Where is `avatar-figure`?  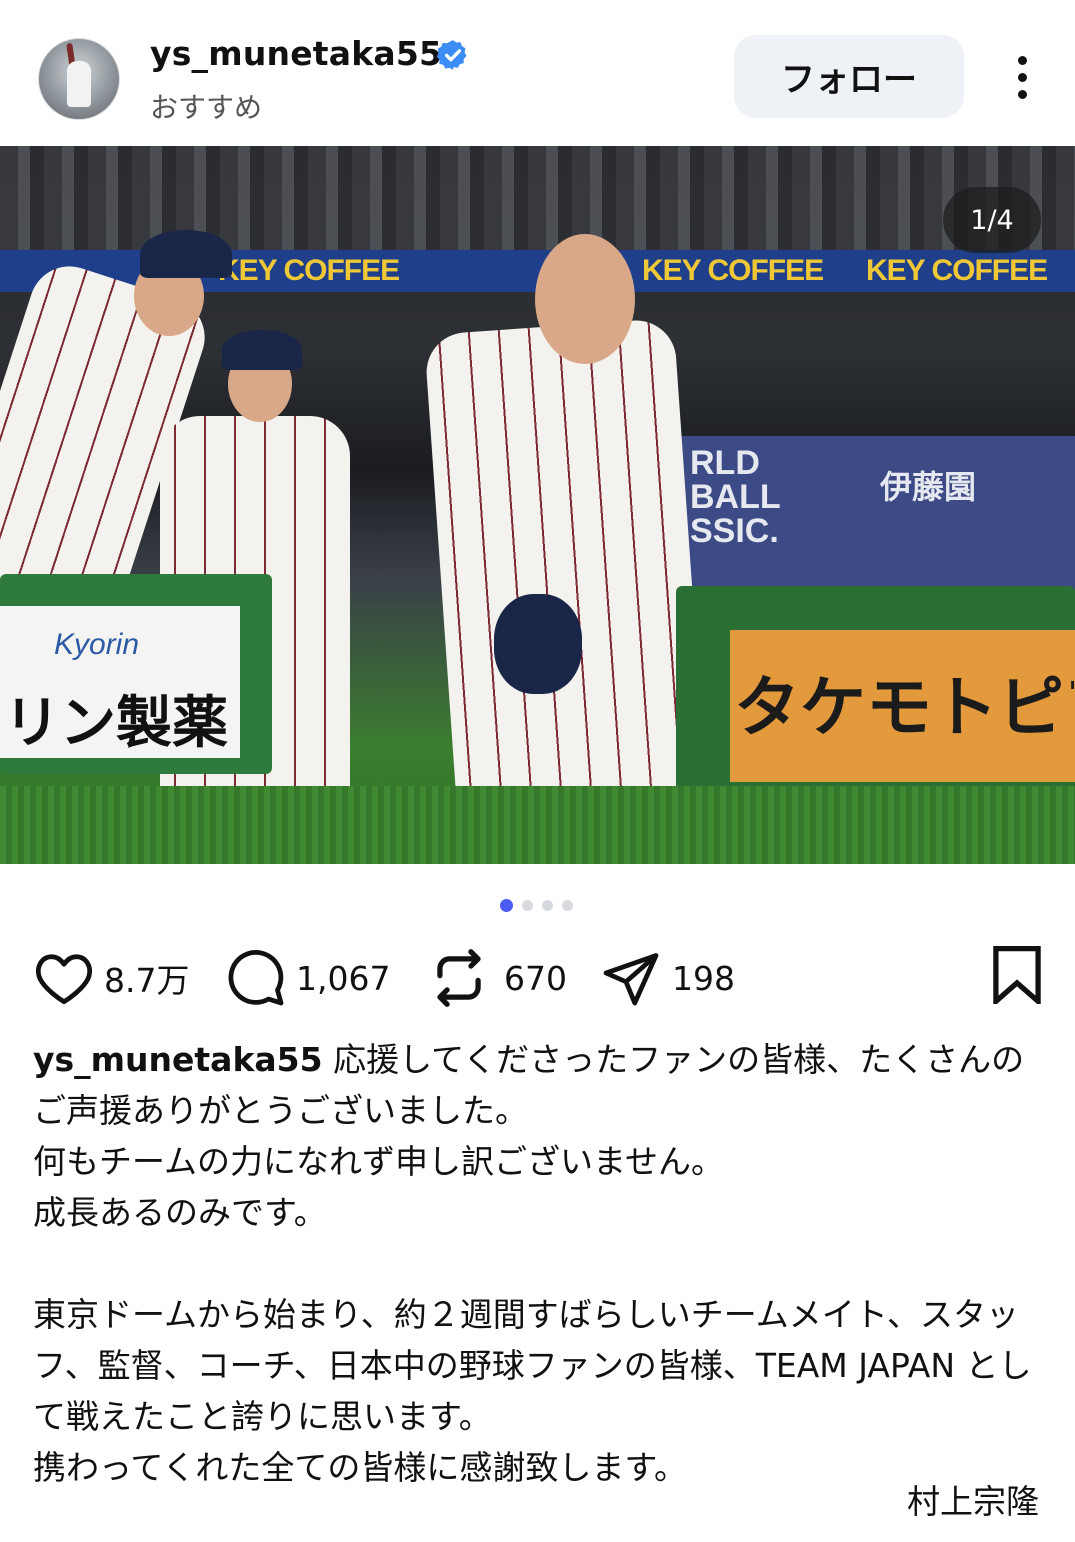 avatar-figure is located at coordinates (79, 84).